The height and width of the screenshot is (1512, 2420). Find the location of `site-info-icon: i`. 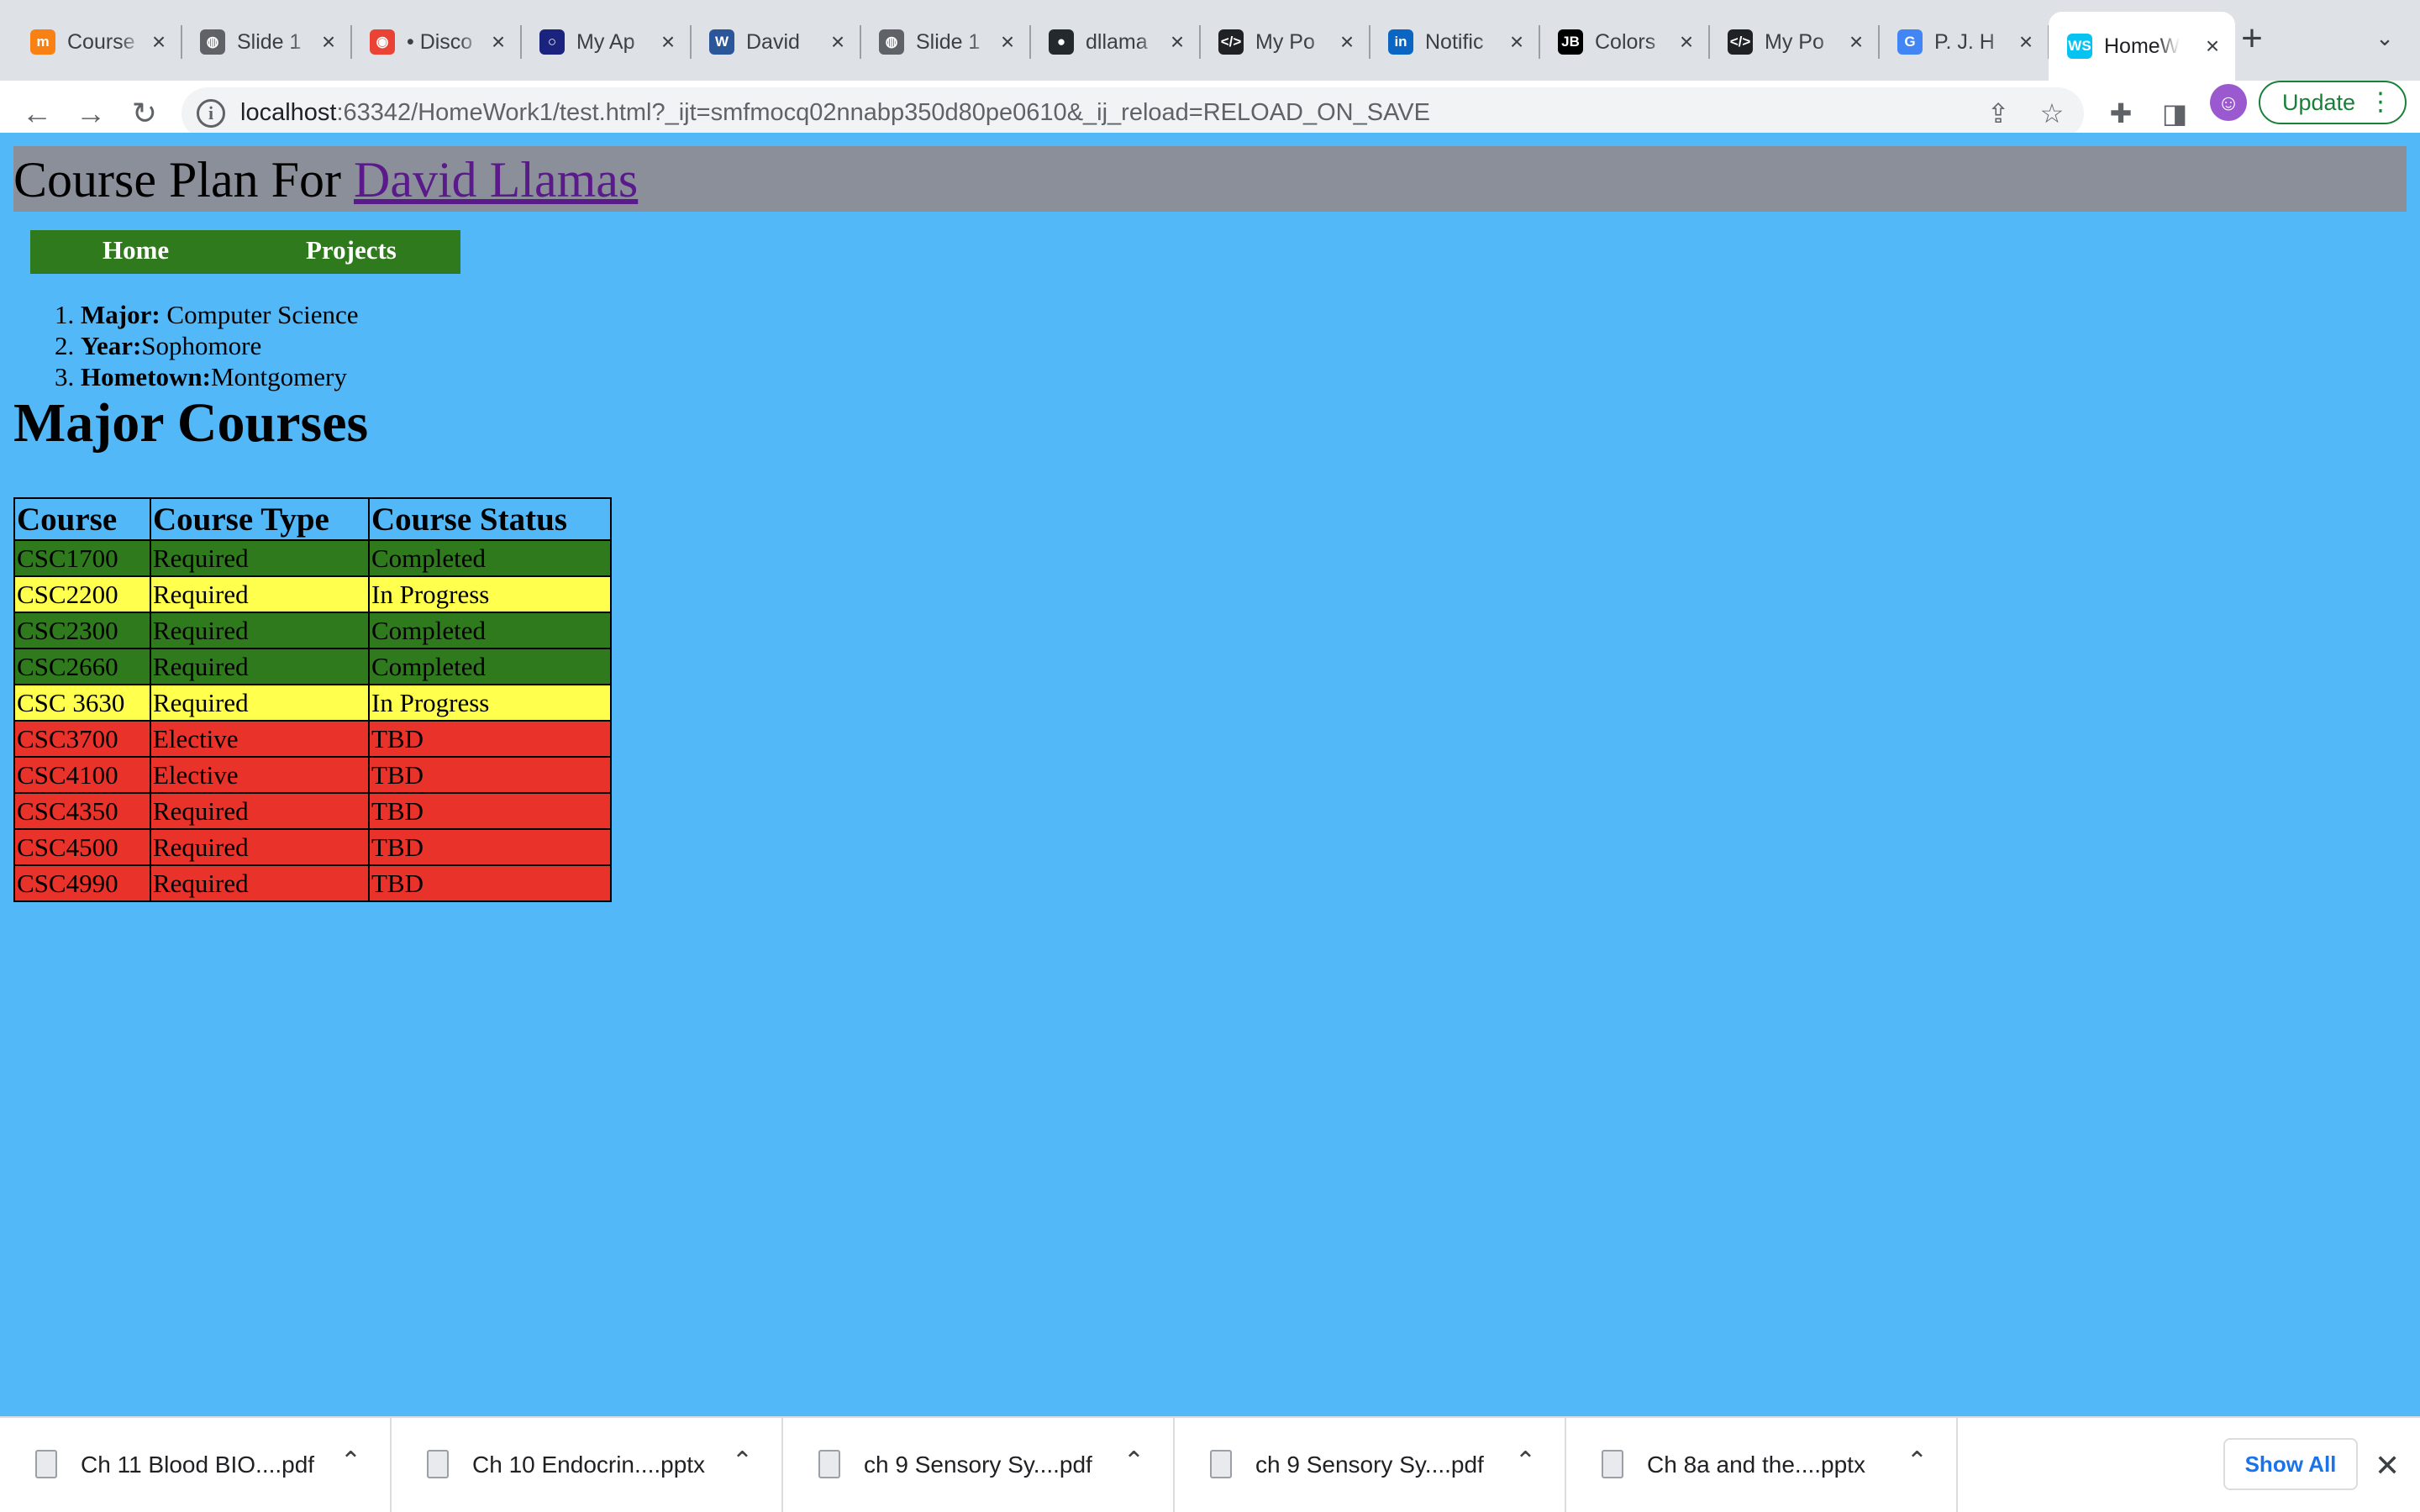

site-info-icon: i is located at coordinates (211, 113).